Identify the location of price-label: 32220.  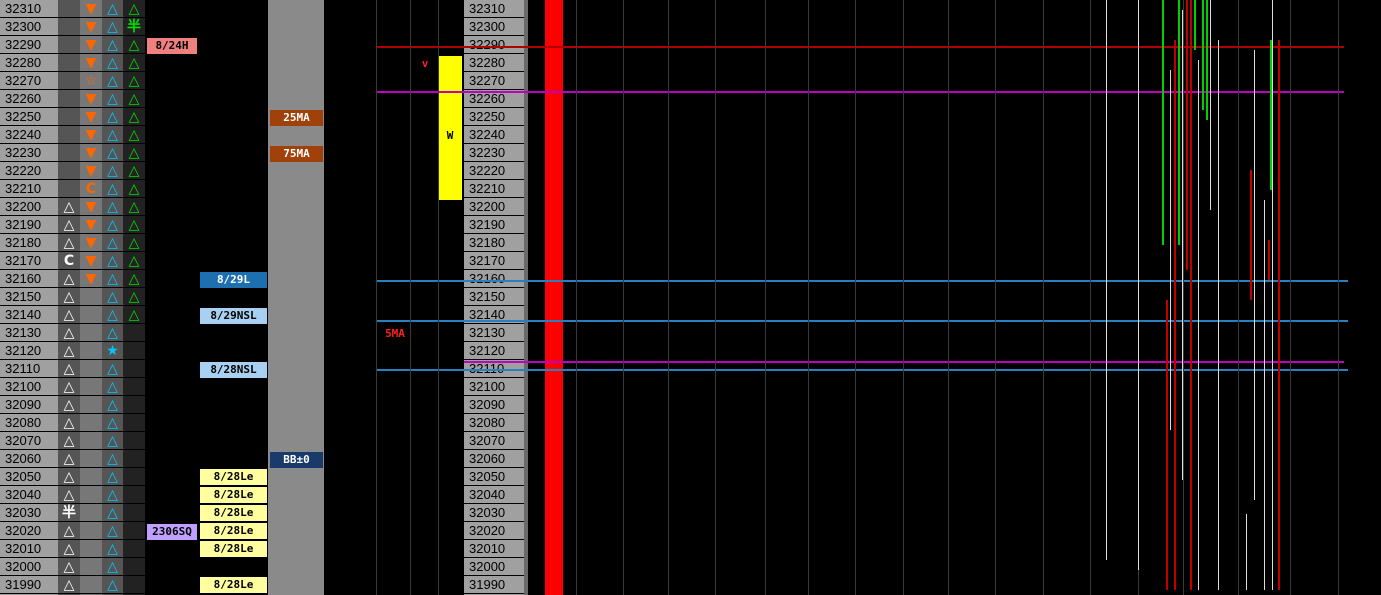
(494, 171).